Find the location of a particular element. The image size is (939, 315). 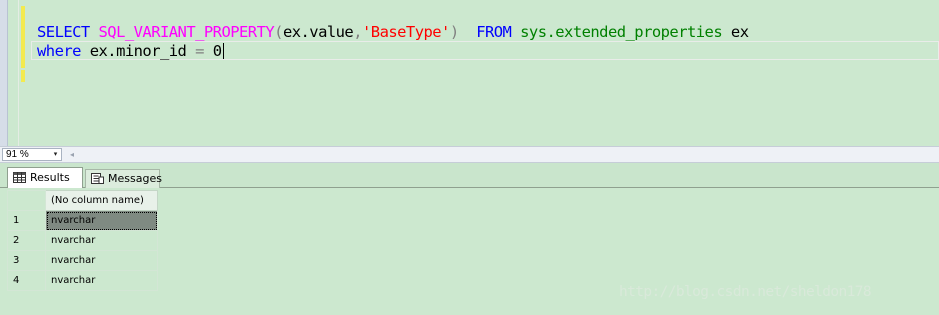

chevron-down-icon: ▾ is located at coordinates (55, 154).